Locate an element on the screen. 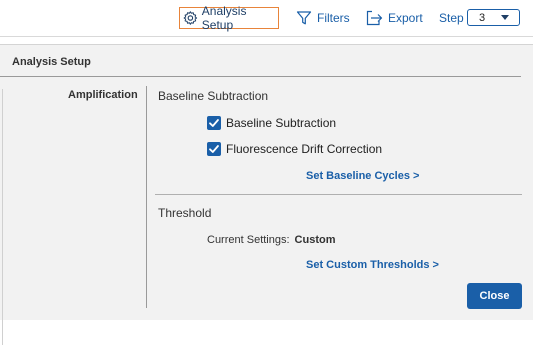 The height and width of the screenshot is (345, 533). step-select: 3 is located at coordinates (493, 17).